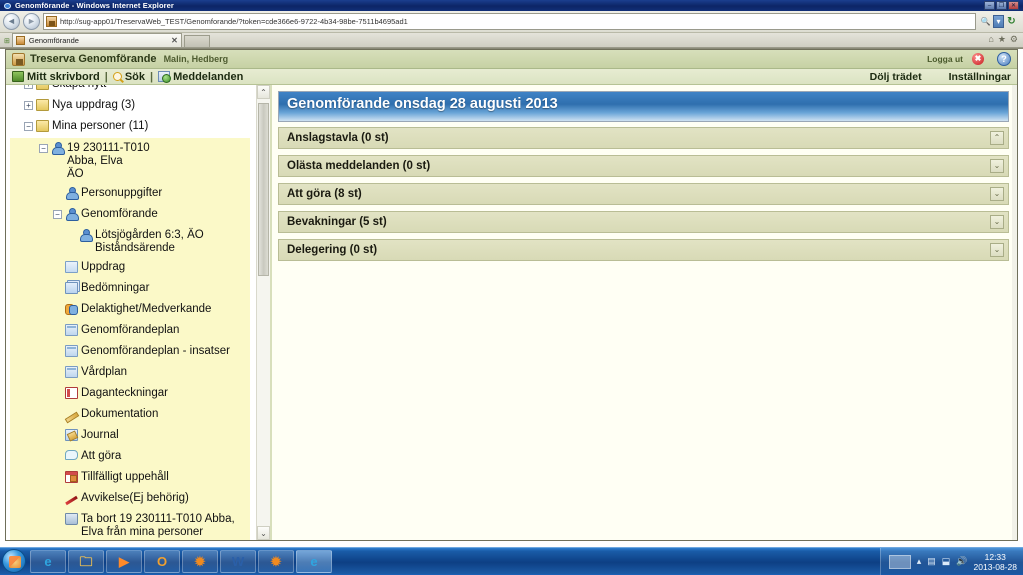  I want to click on menu-item-meddelanden: Meddelanden, so click(208, 77).